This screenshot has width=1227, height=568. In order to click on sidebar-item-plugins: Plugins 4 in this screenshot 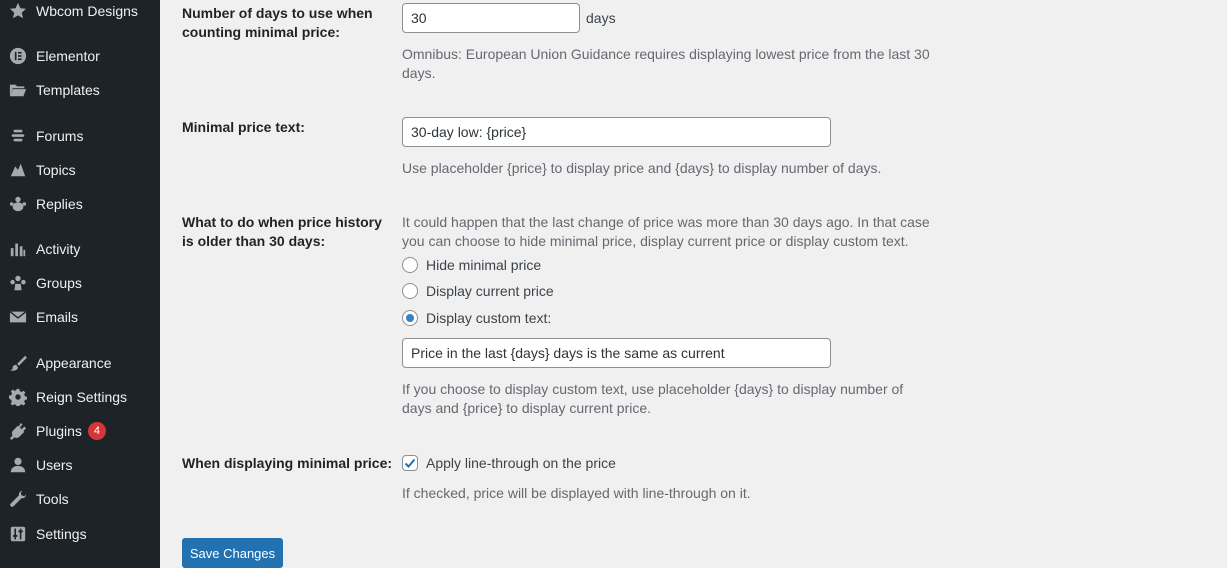, I will do `click(80, 431)`.